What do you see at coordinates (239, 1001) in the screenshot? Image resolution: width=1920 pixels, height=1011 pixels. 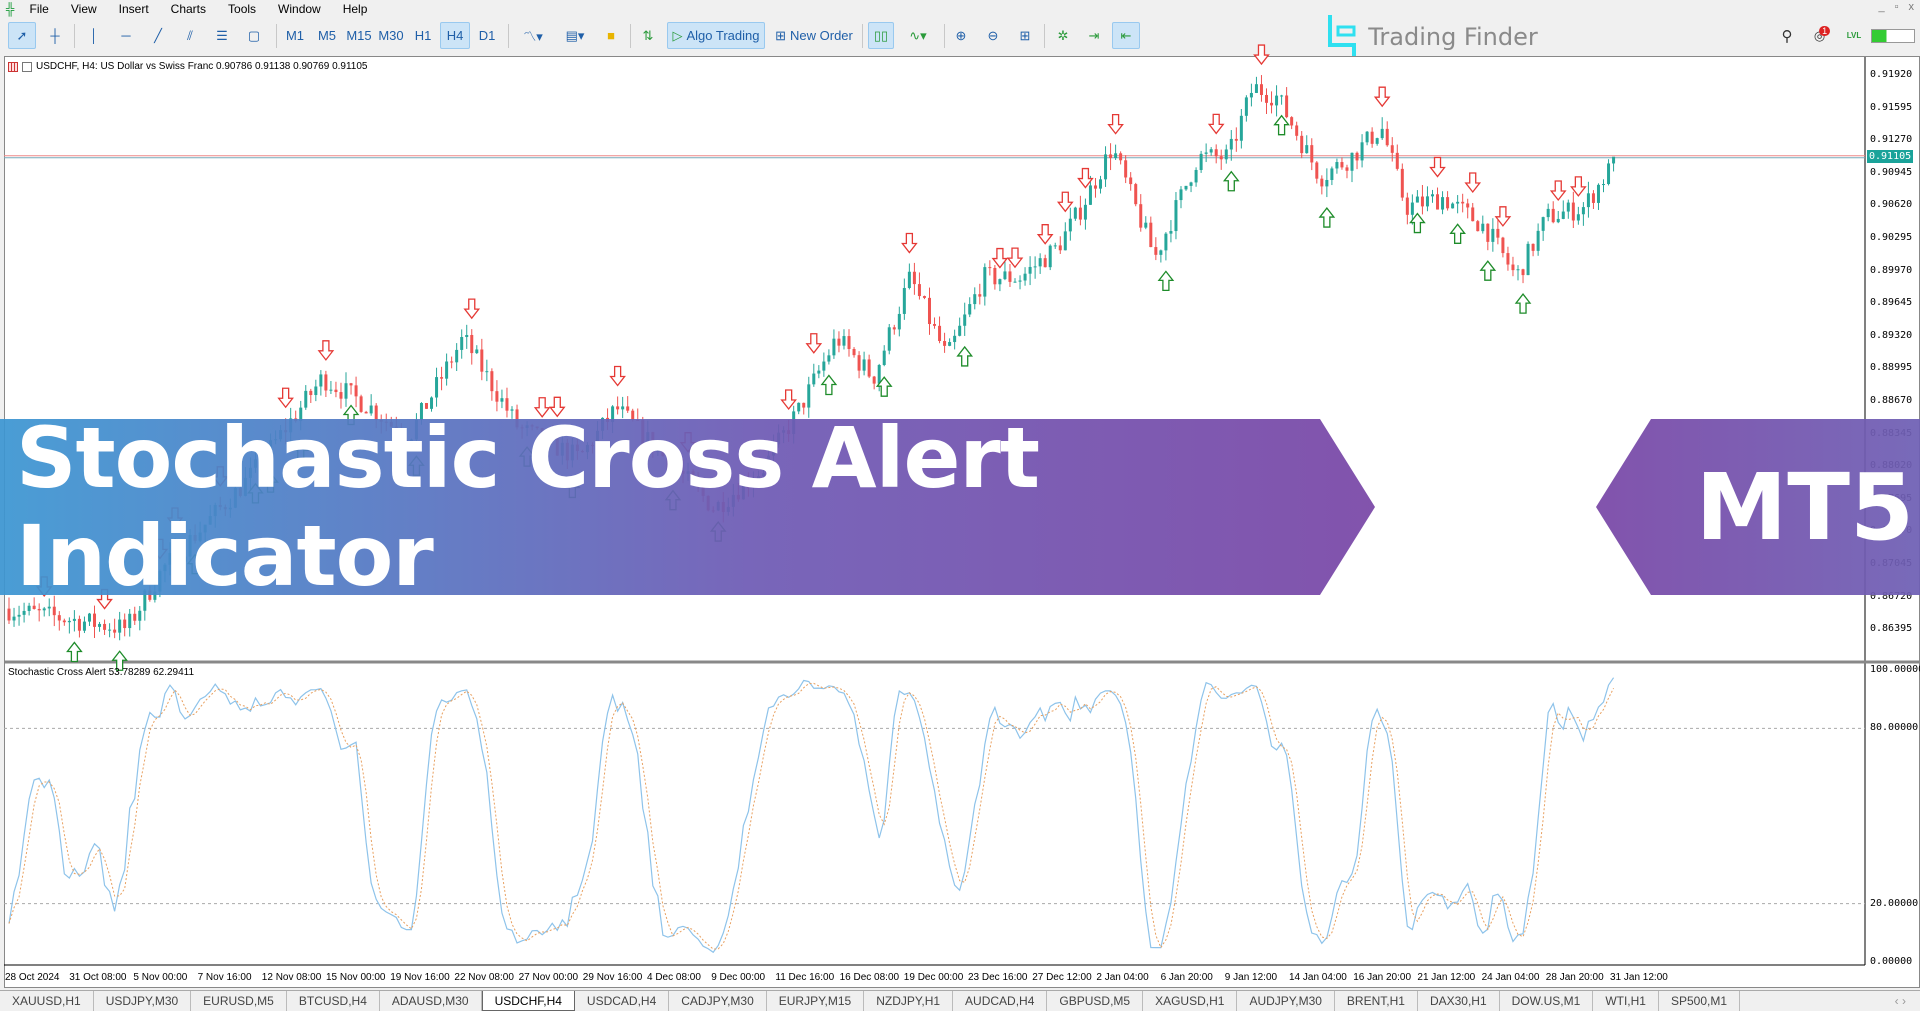 I see `chart-tab: EURUSD,M5` at bounding box center [239, 1001].